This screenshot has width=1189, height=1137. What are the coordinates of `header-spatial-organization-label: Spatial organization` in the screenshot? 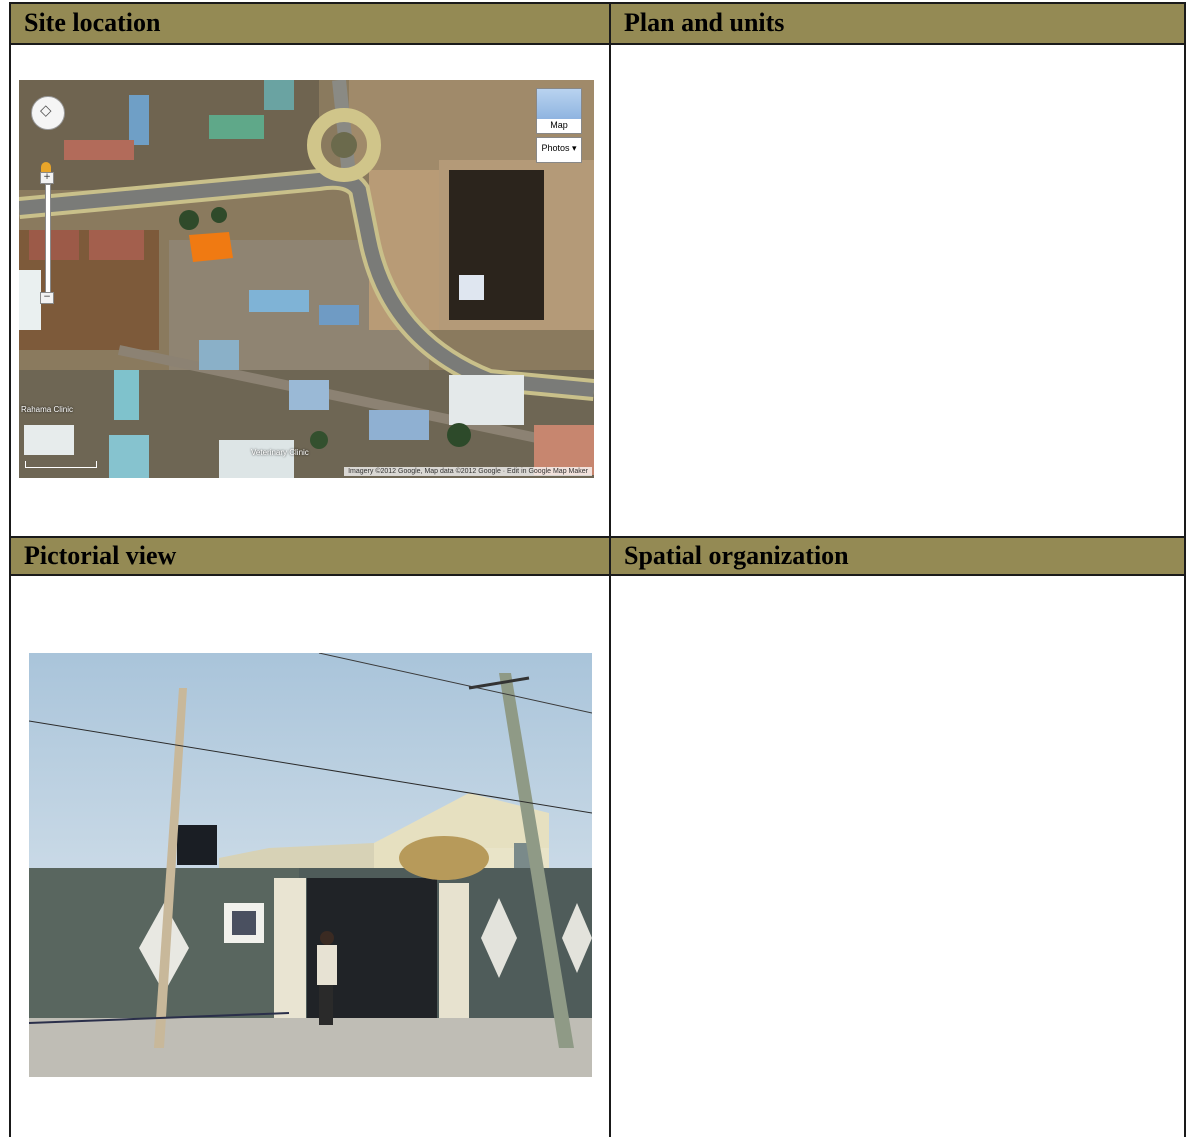 It's located at (736, 555).